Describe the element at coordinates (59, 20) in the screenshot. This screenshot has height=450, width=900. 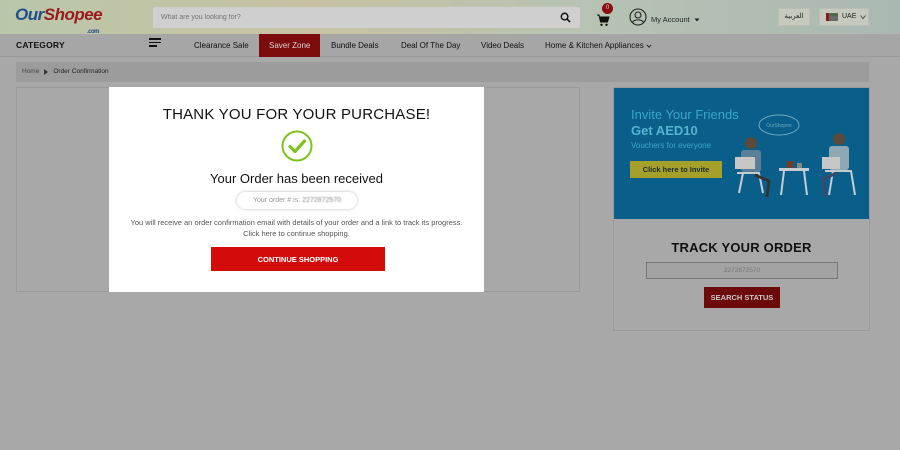
I see `site-logo: OurShopee .com` at that location.